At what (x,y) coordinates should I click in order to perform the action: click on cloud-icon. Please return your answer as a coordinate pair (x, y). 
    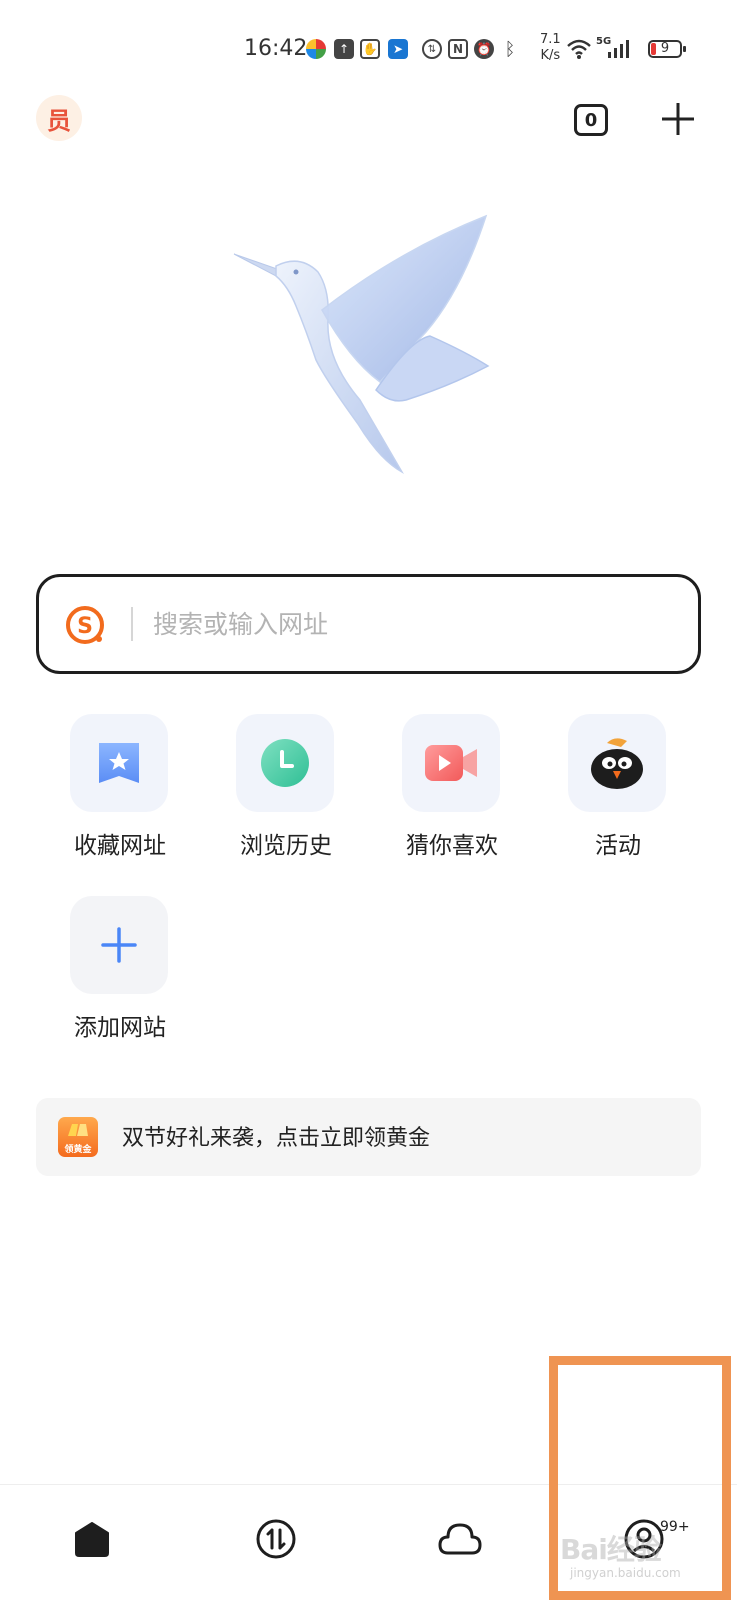
    Looking at the image, I should click on (460, 1539).